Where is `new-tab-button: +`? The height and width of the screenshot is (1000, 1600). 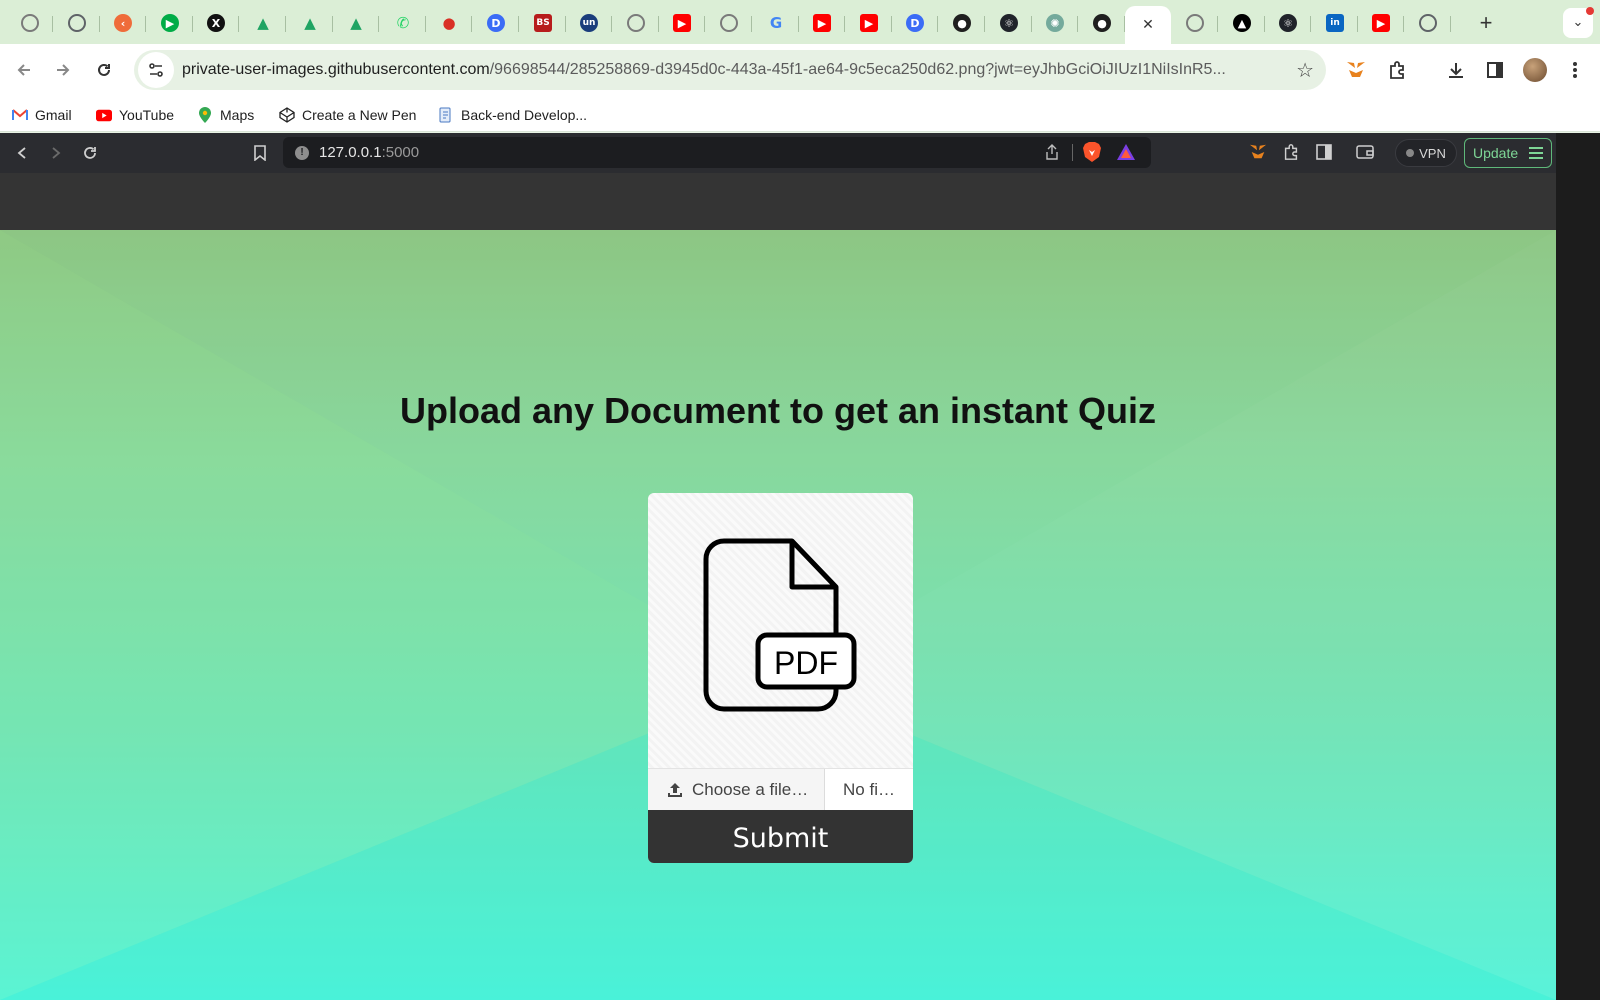 new-tab-button: + is located at coordinates (1486, 24).